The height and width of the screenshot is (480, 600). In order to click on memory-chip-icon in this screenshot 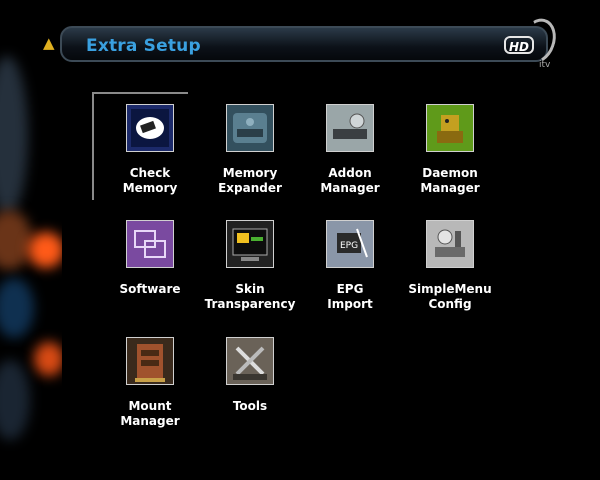, I will do `click(150, 128)`.